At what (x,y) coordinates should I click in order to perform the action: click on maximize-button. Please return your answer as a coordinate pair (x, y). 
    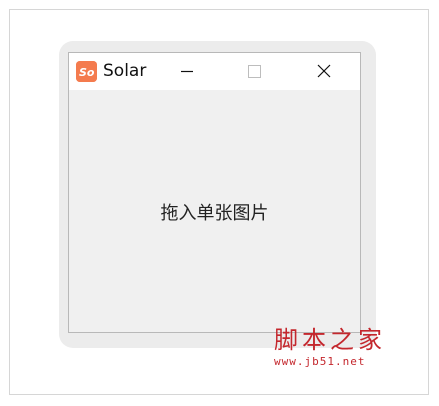
    Looking at the image, I should click on (255, 71).